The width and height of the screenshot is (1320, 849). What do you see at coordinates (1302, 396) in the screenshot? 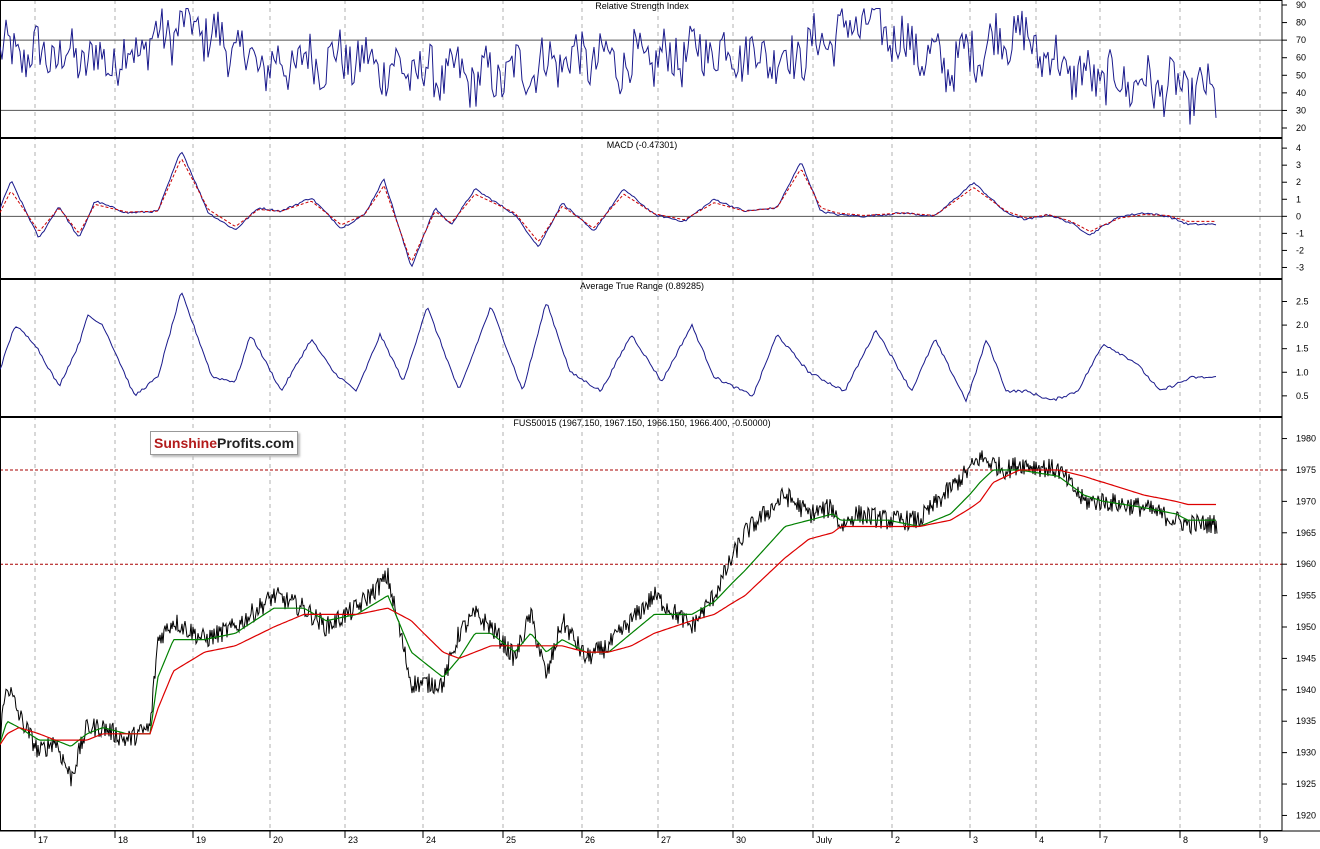
I see `atr-y-tick-label: 0.5` at bounding box center [1302, 396].